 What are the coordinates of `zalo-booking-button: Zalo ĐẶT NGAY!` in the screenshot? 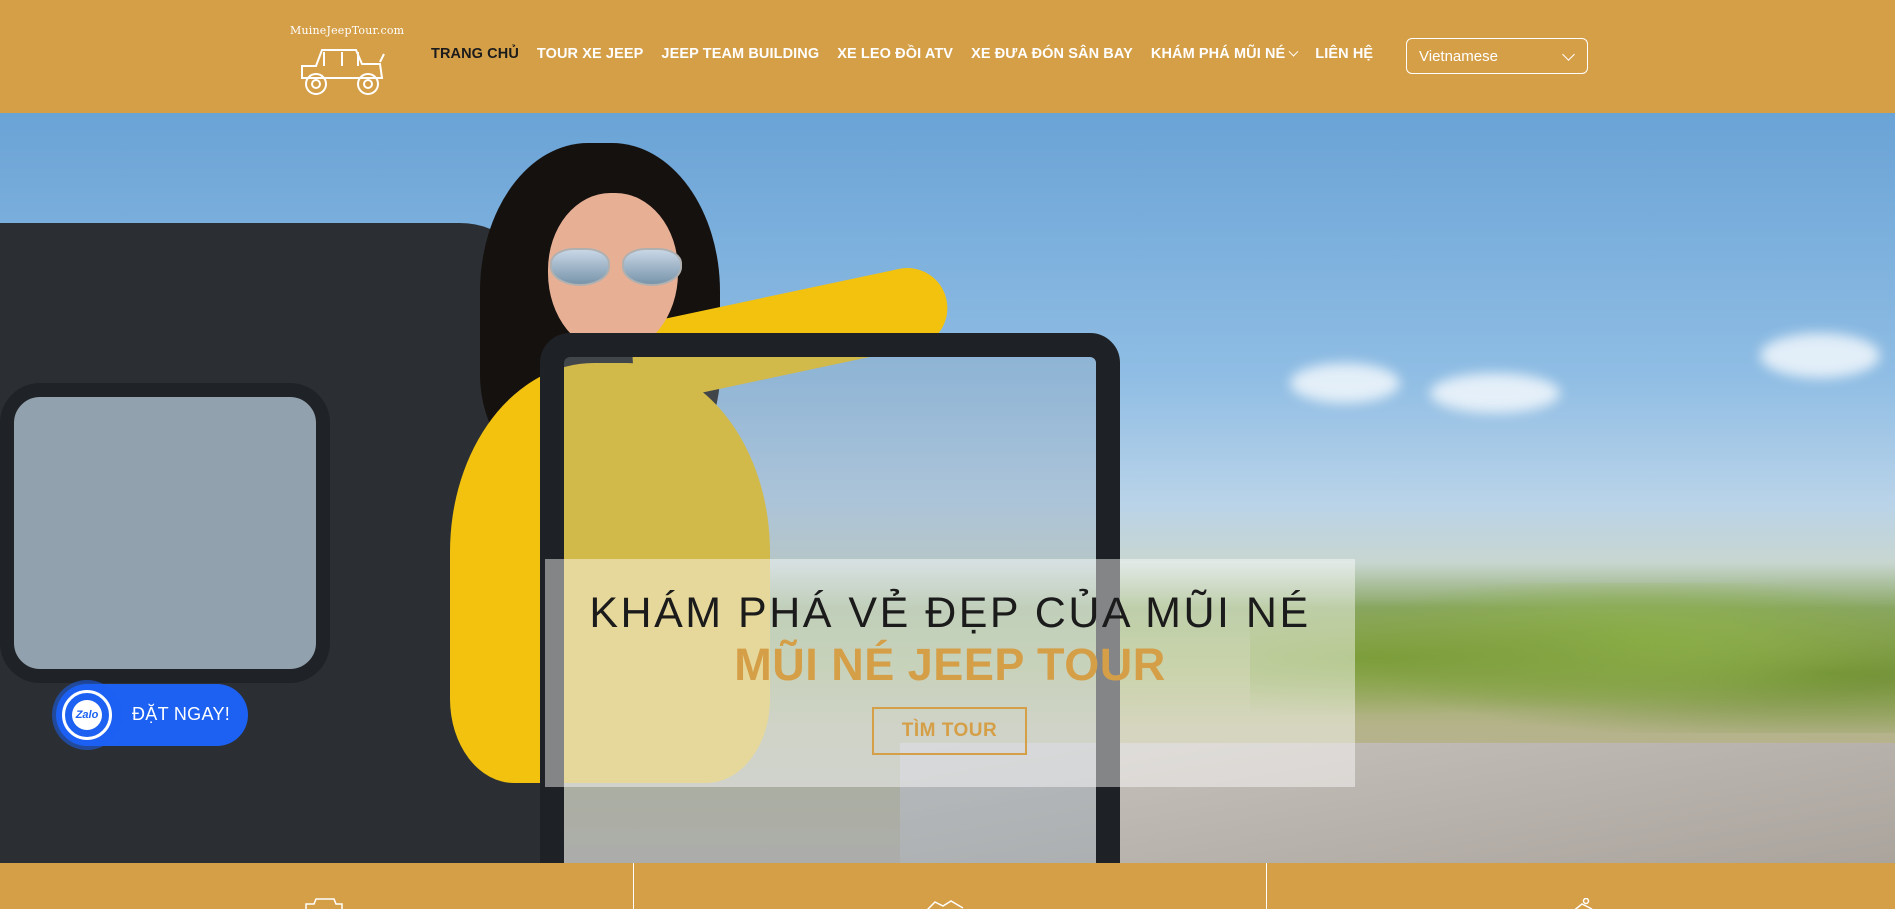 It's located at (150, 715).